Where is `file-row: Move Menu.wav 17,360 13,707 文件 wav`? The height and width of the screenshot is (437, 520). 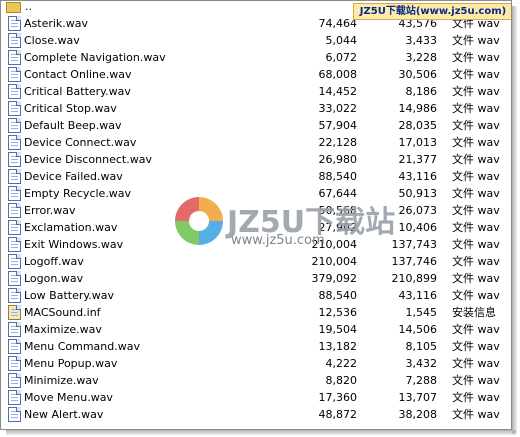 file-row: Move Menu.wav 17,360 13,707 文件 wav is located at coordinates (256, 397).